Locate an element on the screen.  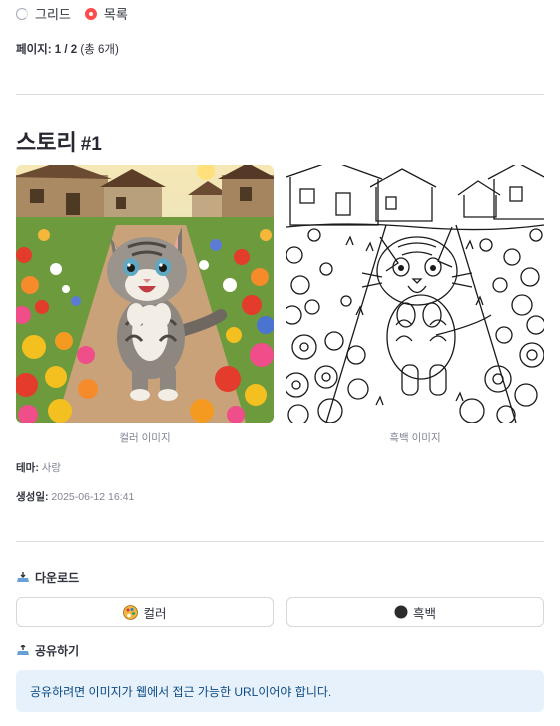
download-bw-button: 흑백 is located at coordinates (415, 612).